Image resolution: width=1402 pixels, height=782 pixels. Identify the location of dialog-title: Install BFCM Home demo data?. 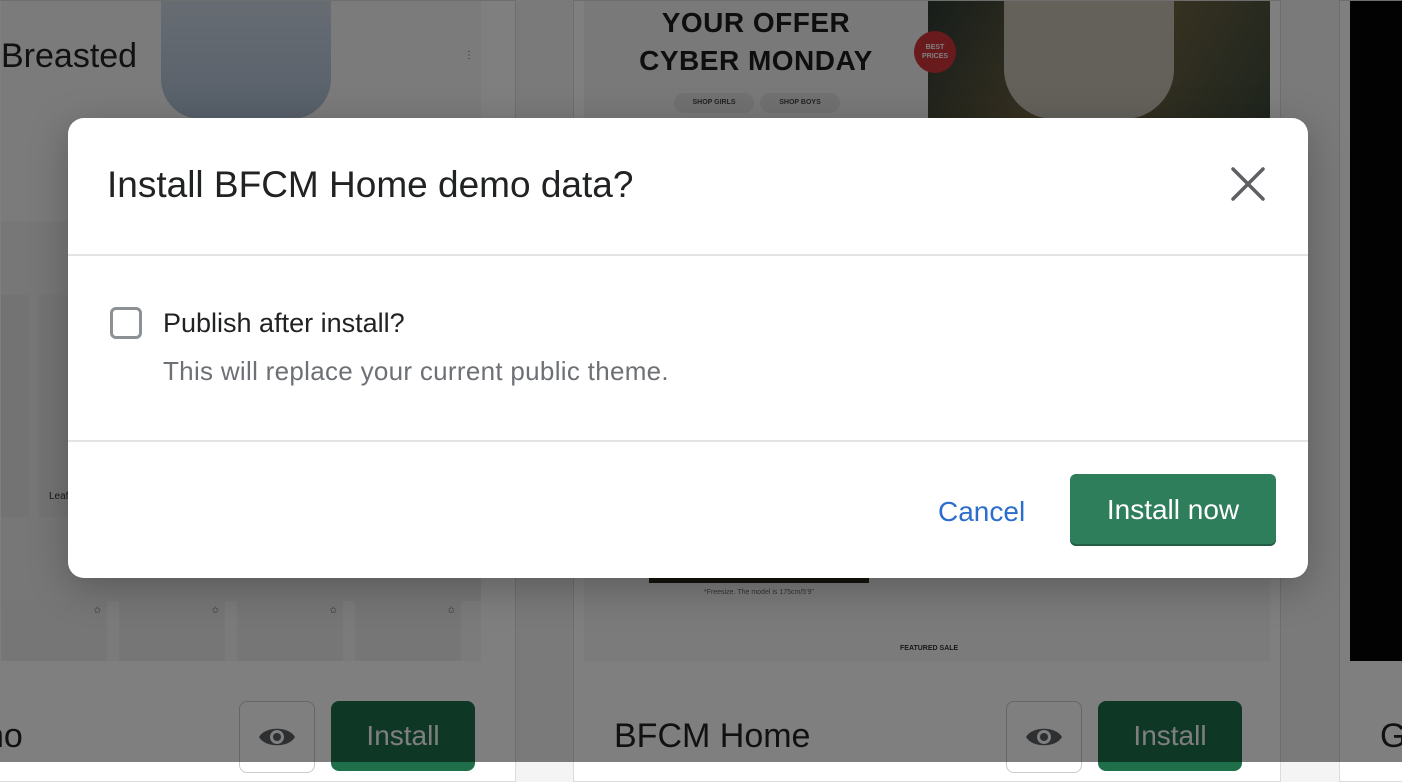
(370, 184).